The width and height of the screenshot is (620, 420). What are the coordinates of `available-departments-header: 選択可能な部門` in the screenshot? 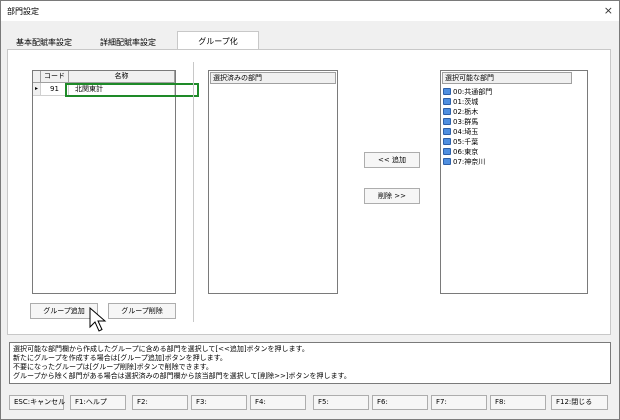 It's located at (507, 78).